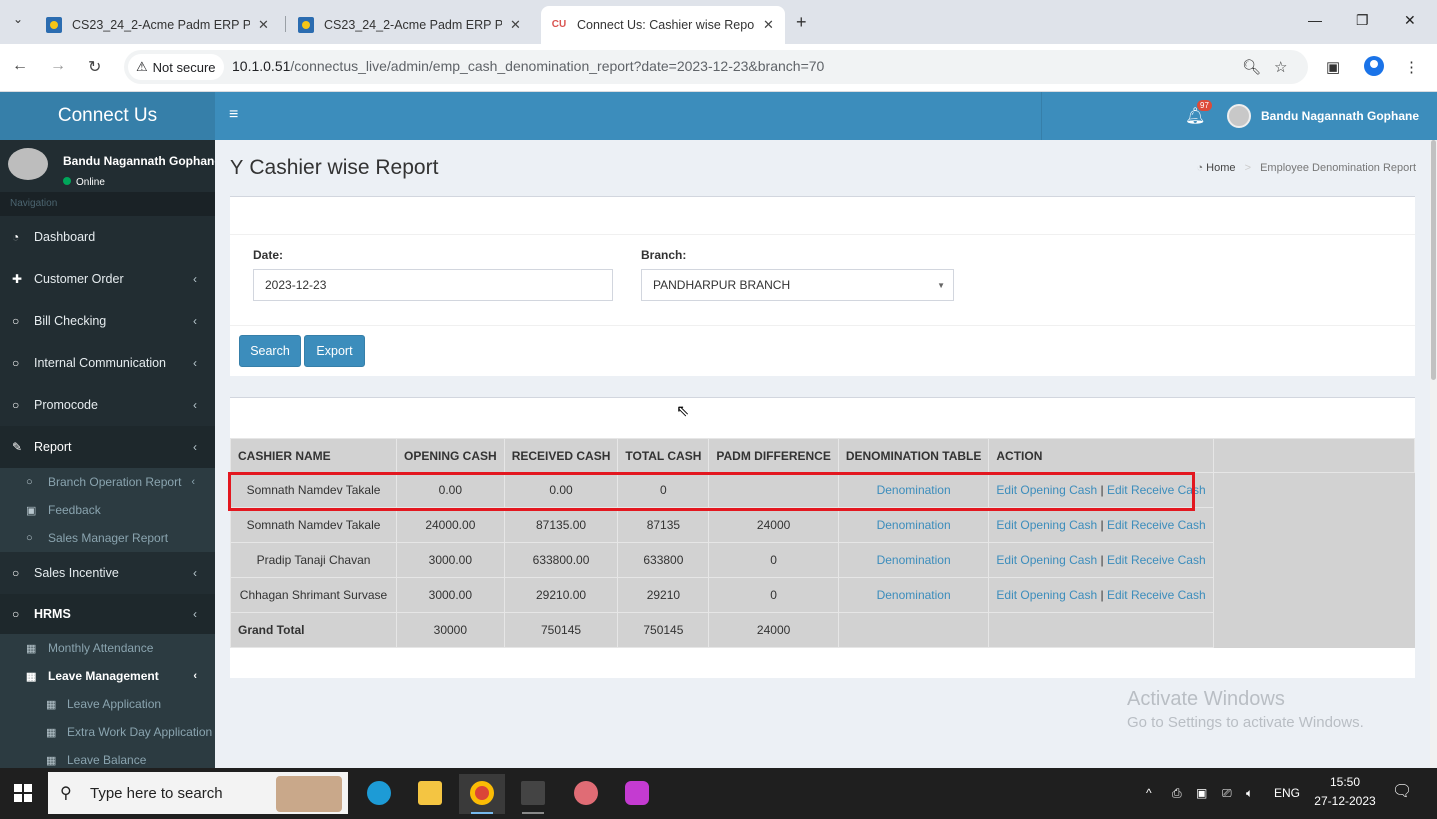 Image resolution: width=1437 pixels, height=819 pixels. Describe the element at coordinates (107, 732) in the screenshot. I see `sidebar-subitem-extra-work-day-application: ▦ Extra Work Day Application` at that location.